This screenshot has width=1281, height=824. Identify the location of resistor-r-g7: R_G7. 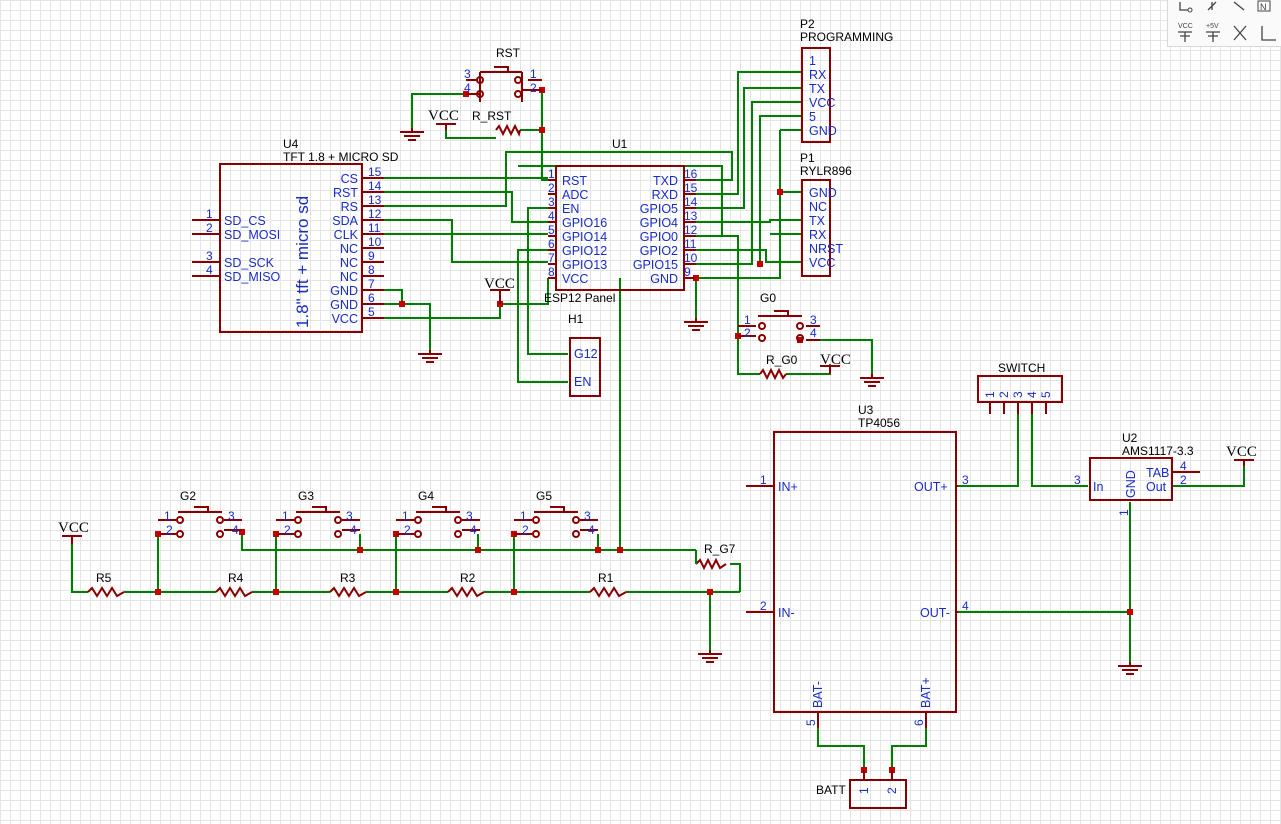
(715, 556).